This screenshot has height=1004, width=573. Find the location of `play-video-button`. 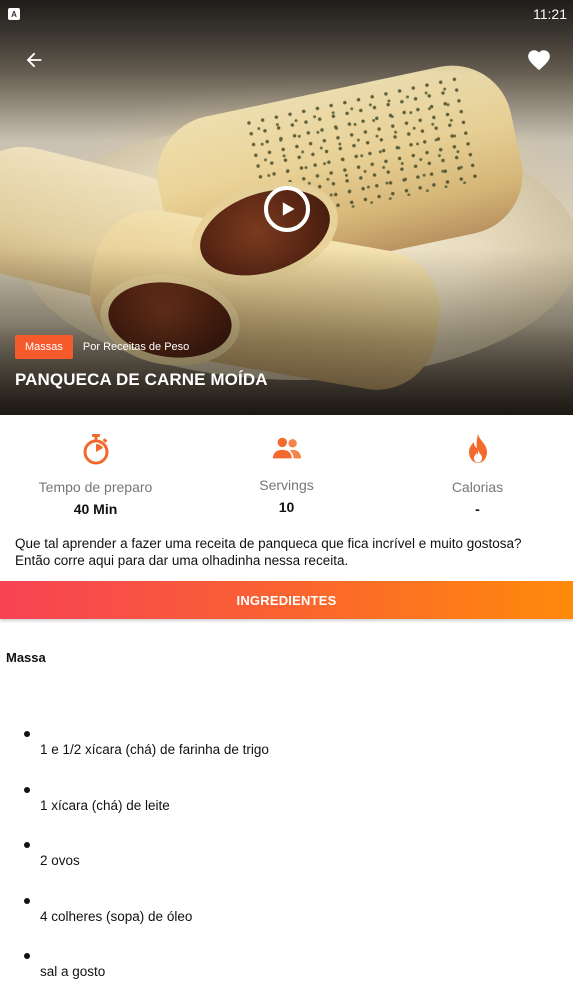

play-video-button is located at coordinates (287, 209).